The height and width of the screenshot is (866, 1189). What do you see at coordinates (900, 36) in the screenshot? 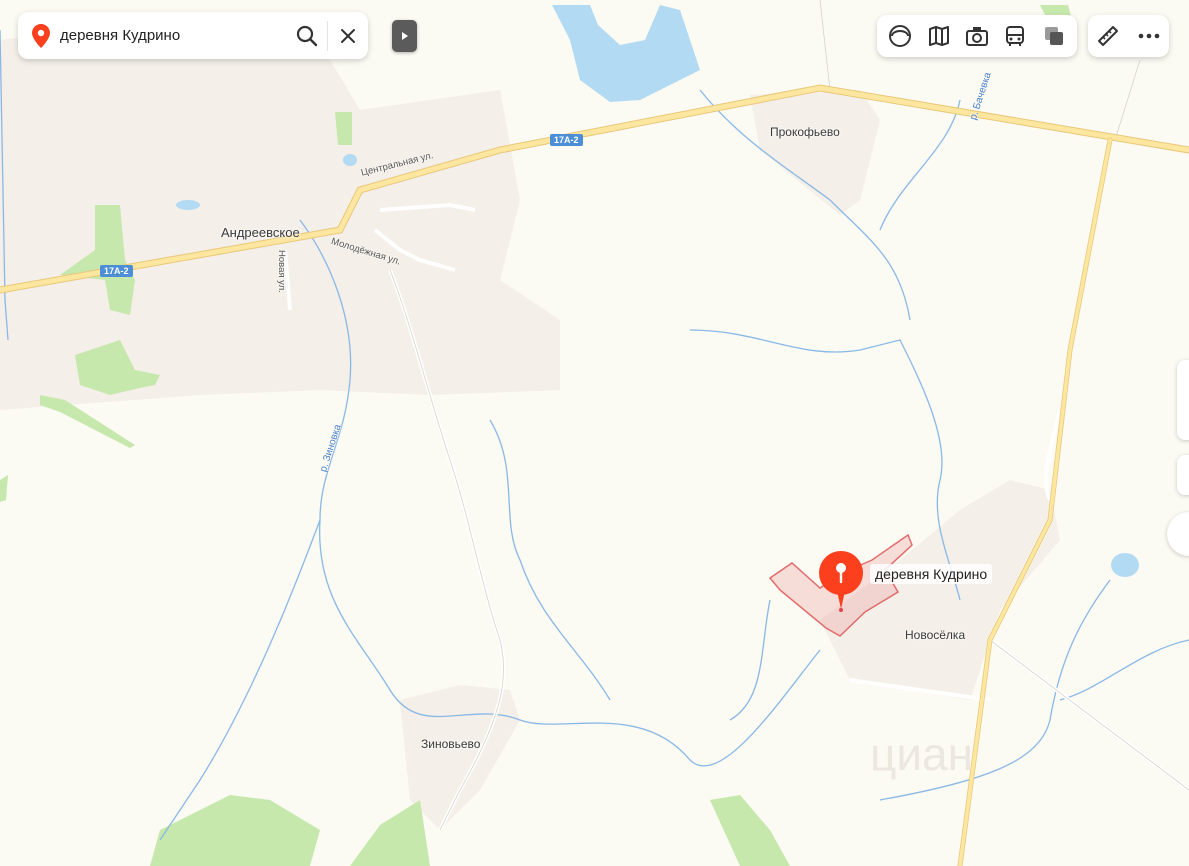
I see `panorama-circle-icon` at bounding box center [900, 36].